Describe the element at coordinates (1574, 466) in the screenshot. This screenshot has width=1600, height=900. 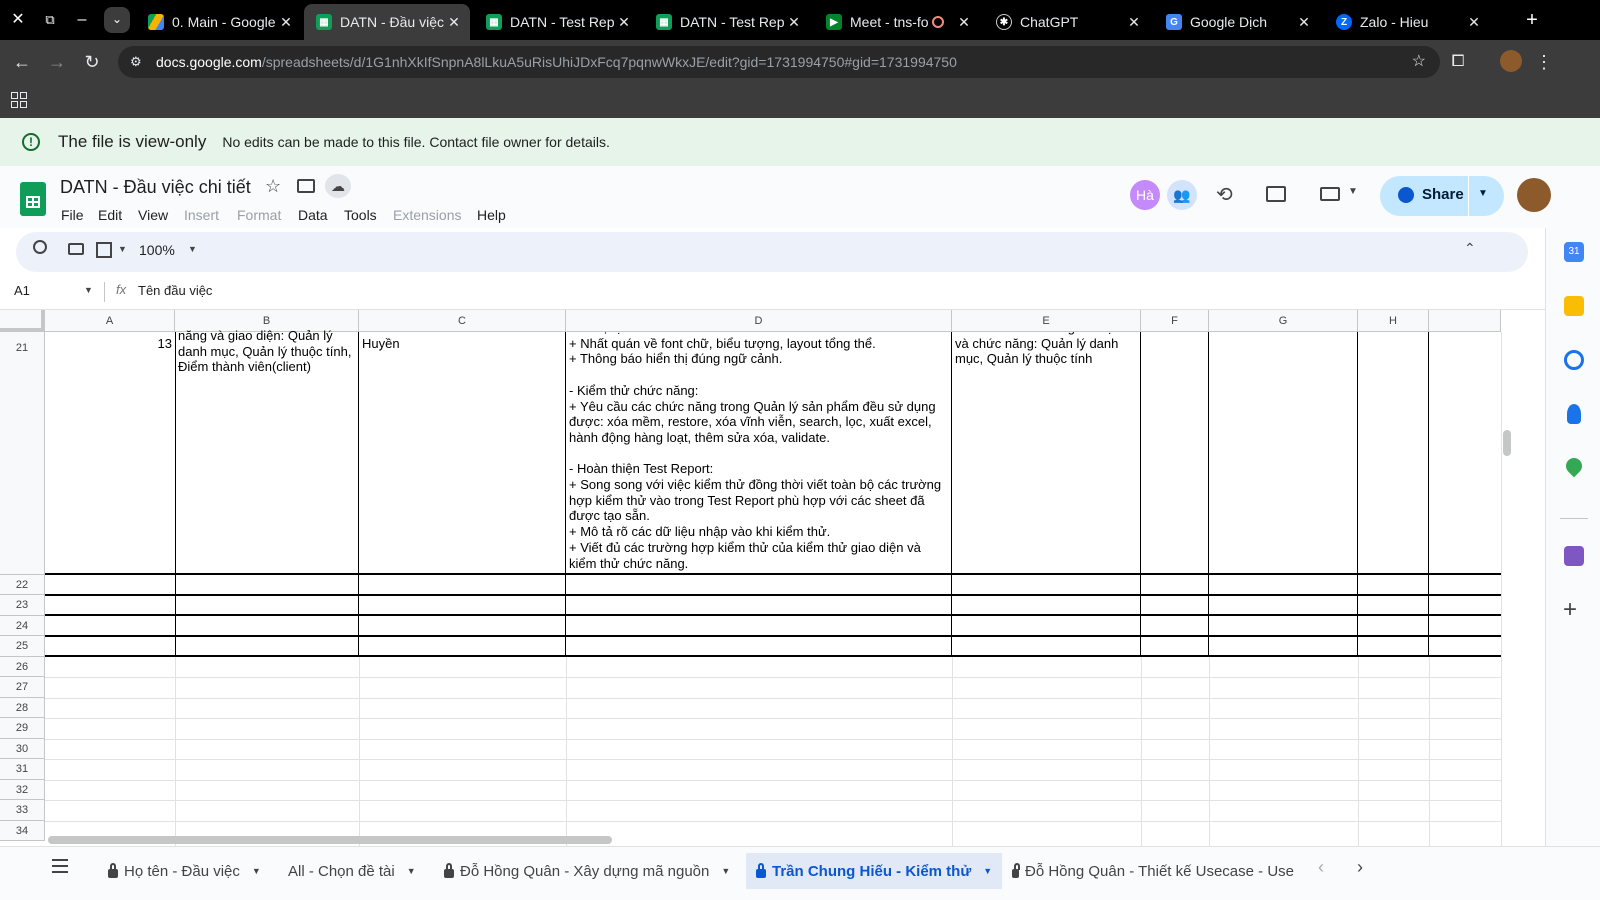
I see `maps-icon` at that location.